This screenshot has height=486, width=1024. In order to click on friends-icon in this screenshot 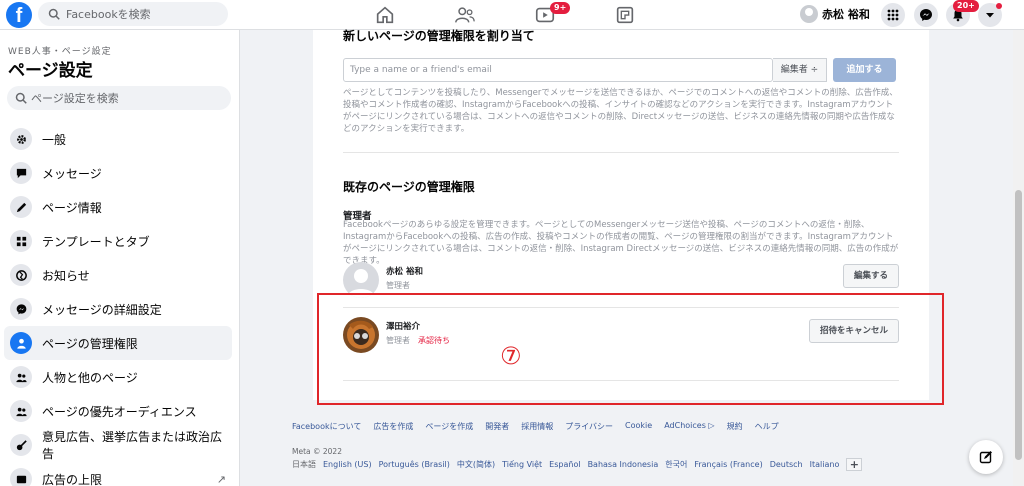, I will do `click(465, 15)`.